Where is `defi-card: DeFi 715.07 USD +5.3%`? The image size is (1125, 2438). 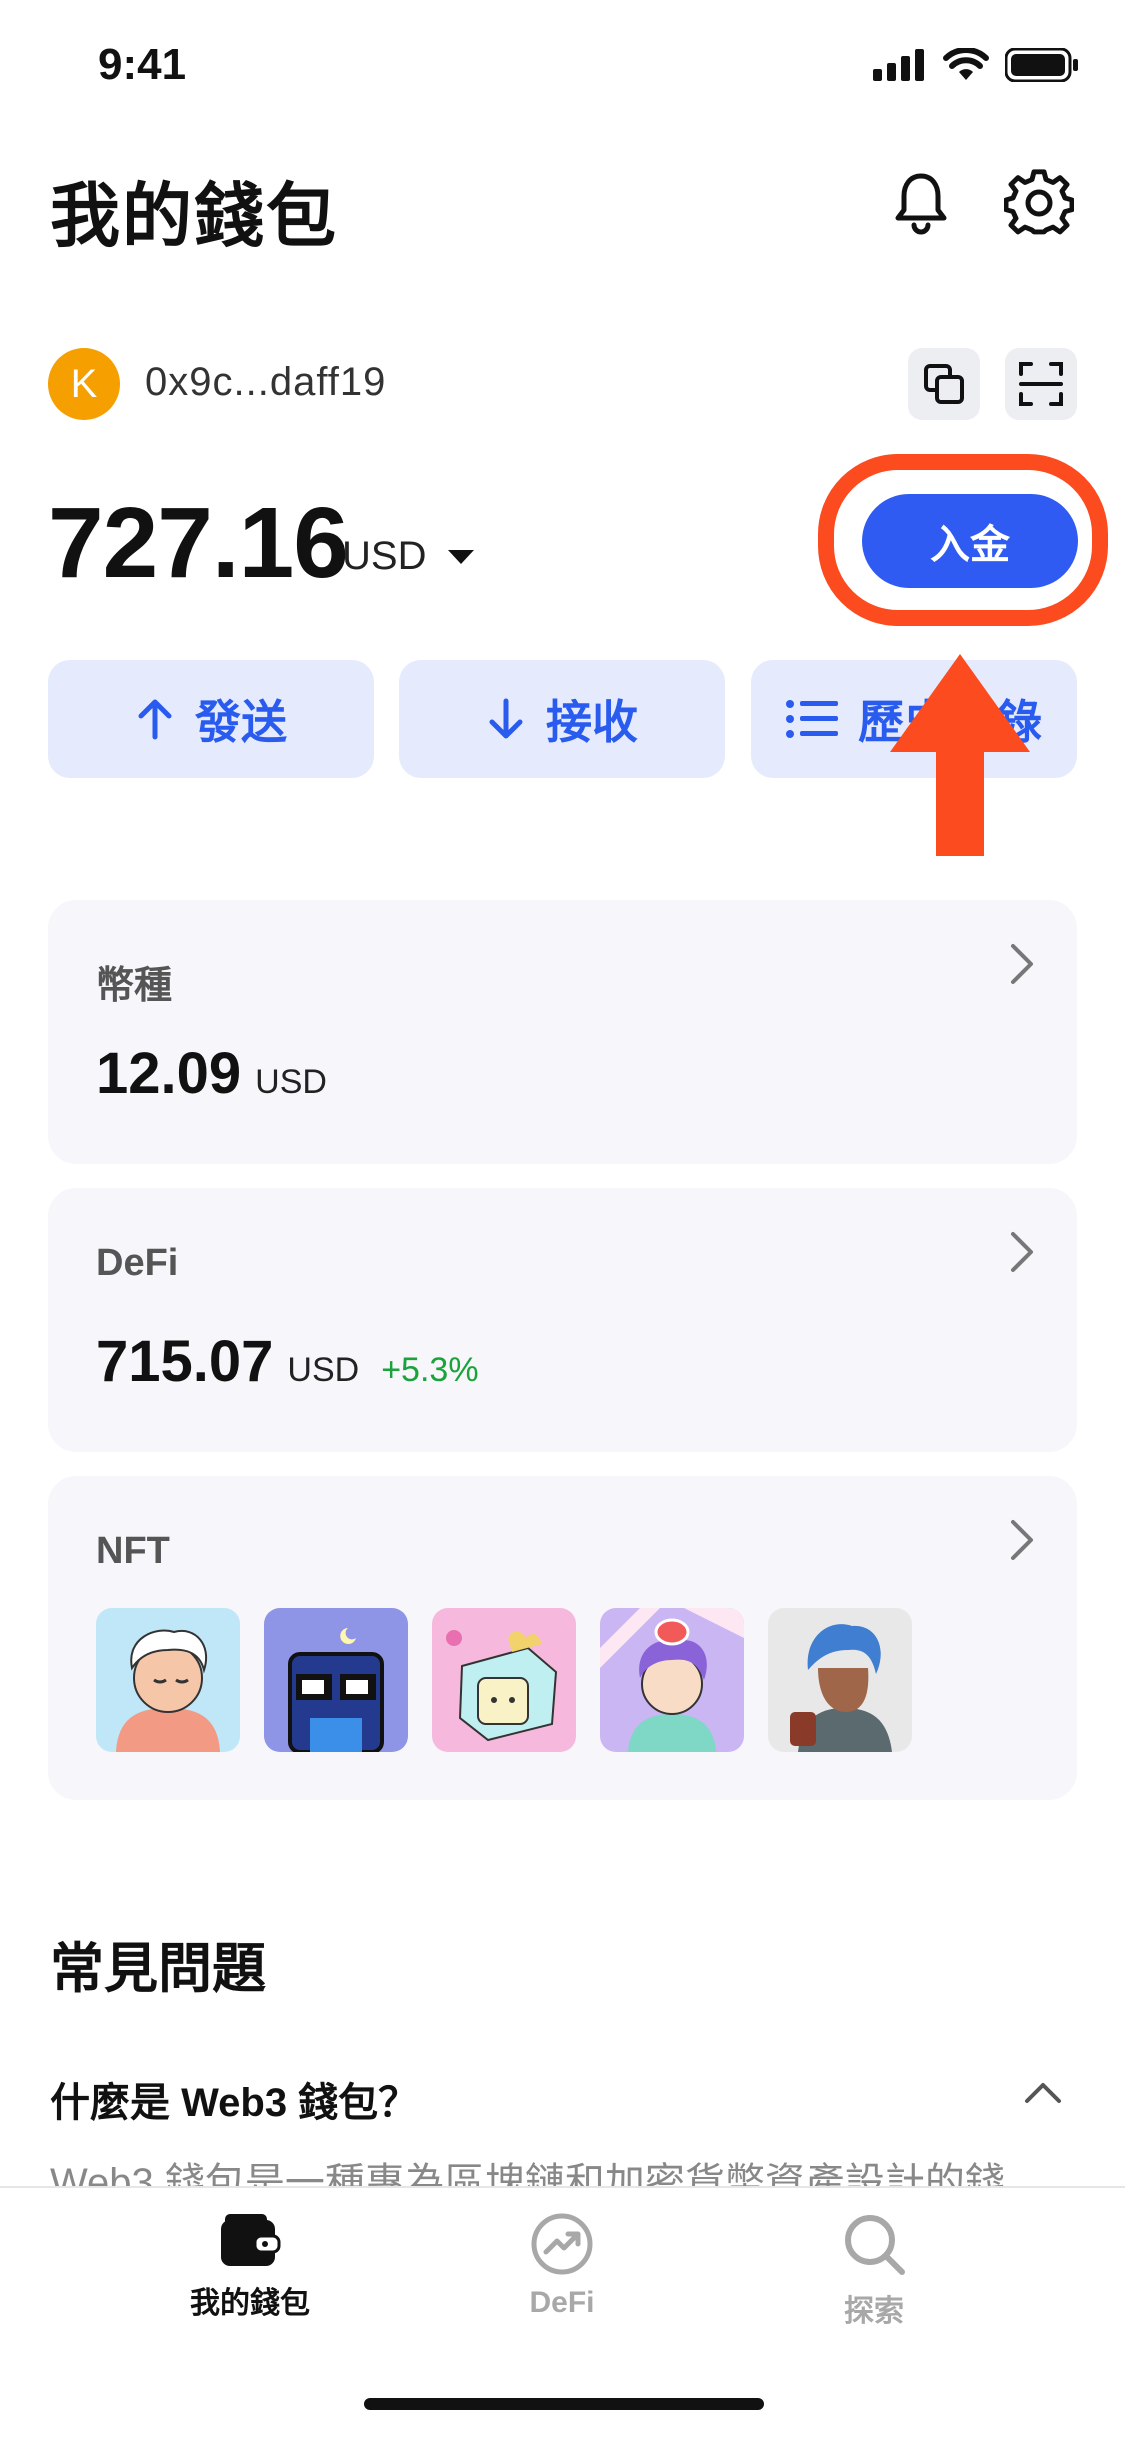
defi-card: DeFi 715.07 USD +5.3% is located at coordinates (562, 1320).